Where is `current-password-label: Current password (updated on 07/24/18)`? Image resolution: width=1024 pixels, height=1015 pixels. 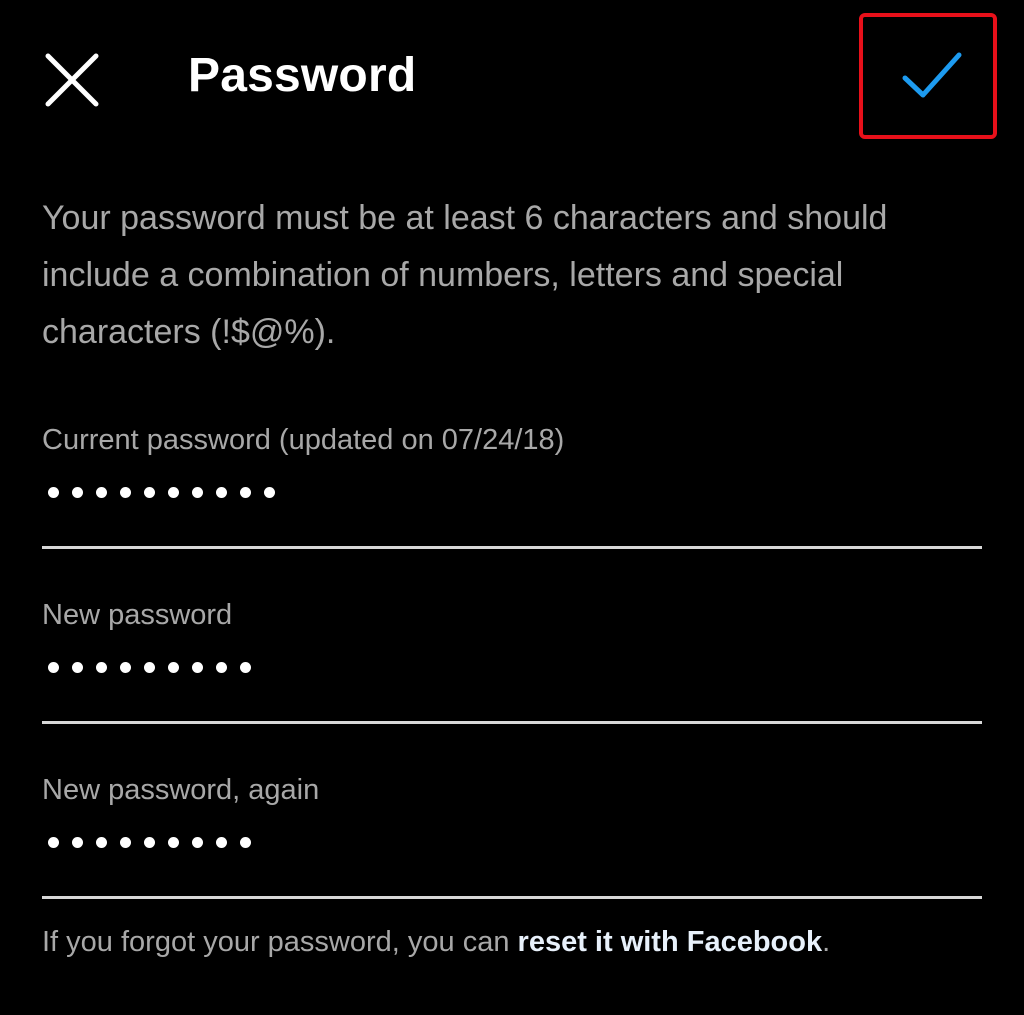 current-password-label: Current password (updated on 07/24/18) is located at coordinates (303, 440).